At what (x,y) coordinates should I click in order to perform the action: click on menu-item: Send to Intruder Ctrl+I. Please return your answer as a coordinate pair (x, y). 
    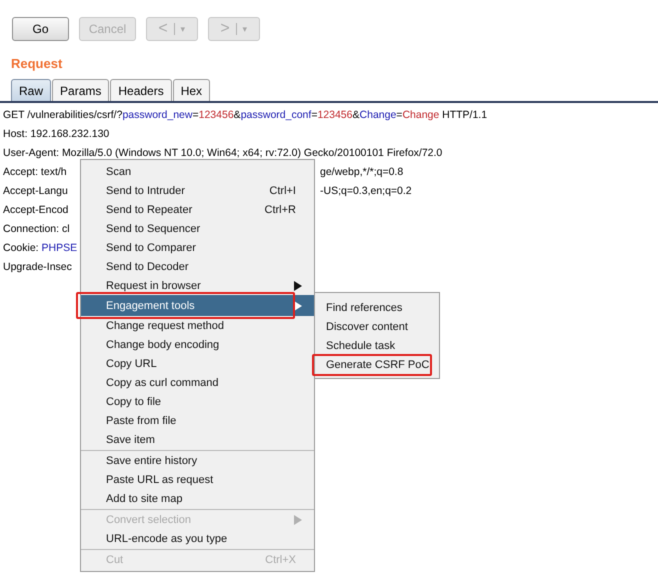
    Looking at the image, I should click on (197, 190).